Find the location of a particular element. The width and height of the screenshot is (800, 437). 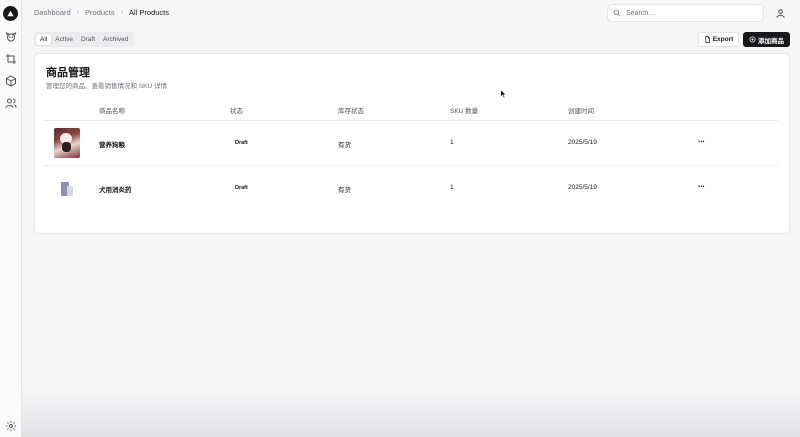

column-header-name: 商品名称 is located at coordinates (112, 111).